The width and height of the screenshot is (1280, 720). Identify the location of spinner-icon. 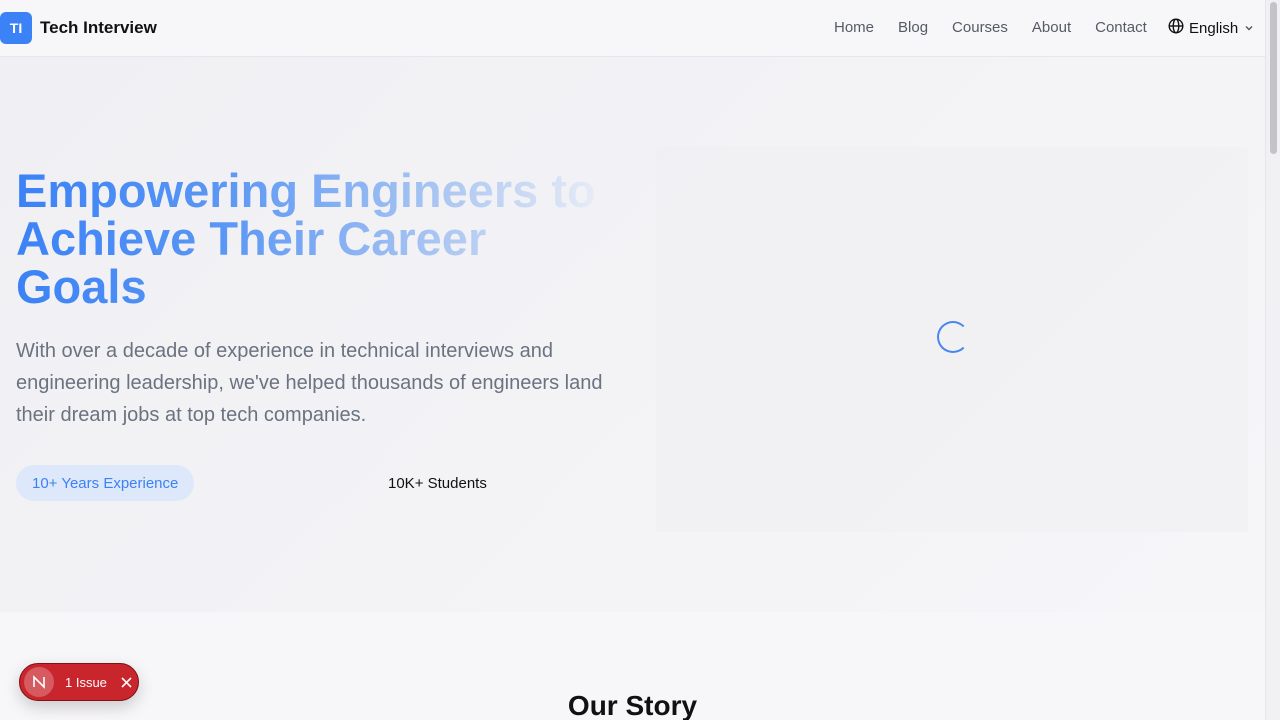
(953, 337).